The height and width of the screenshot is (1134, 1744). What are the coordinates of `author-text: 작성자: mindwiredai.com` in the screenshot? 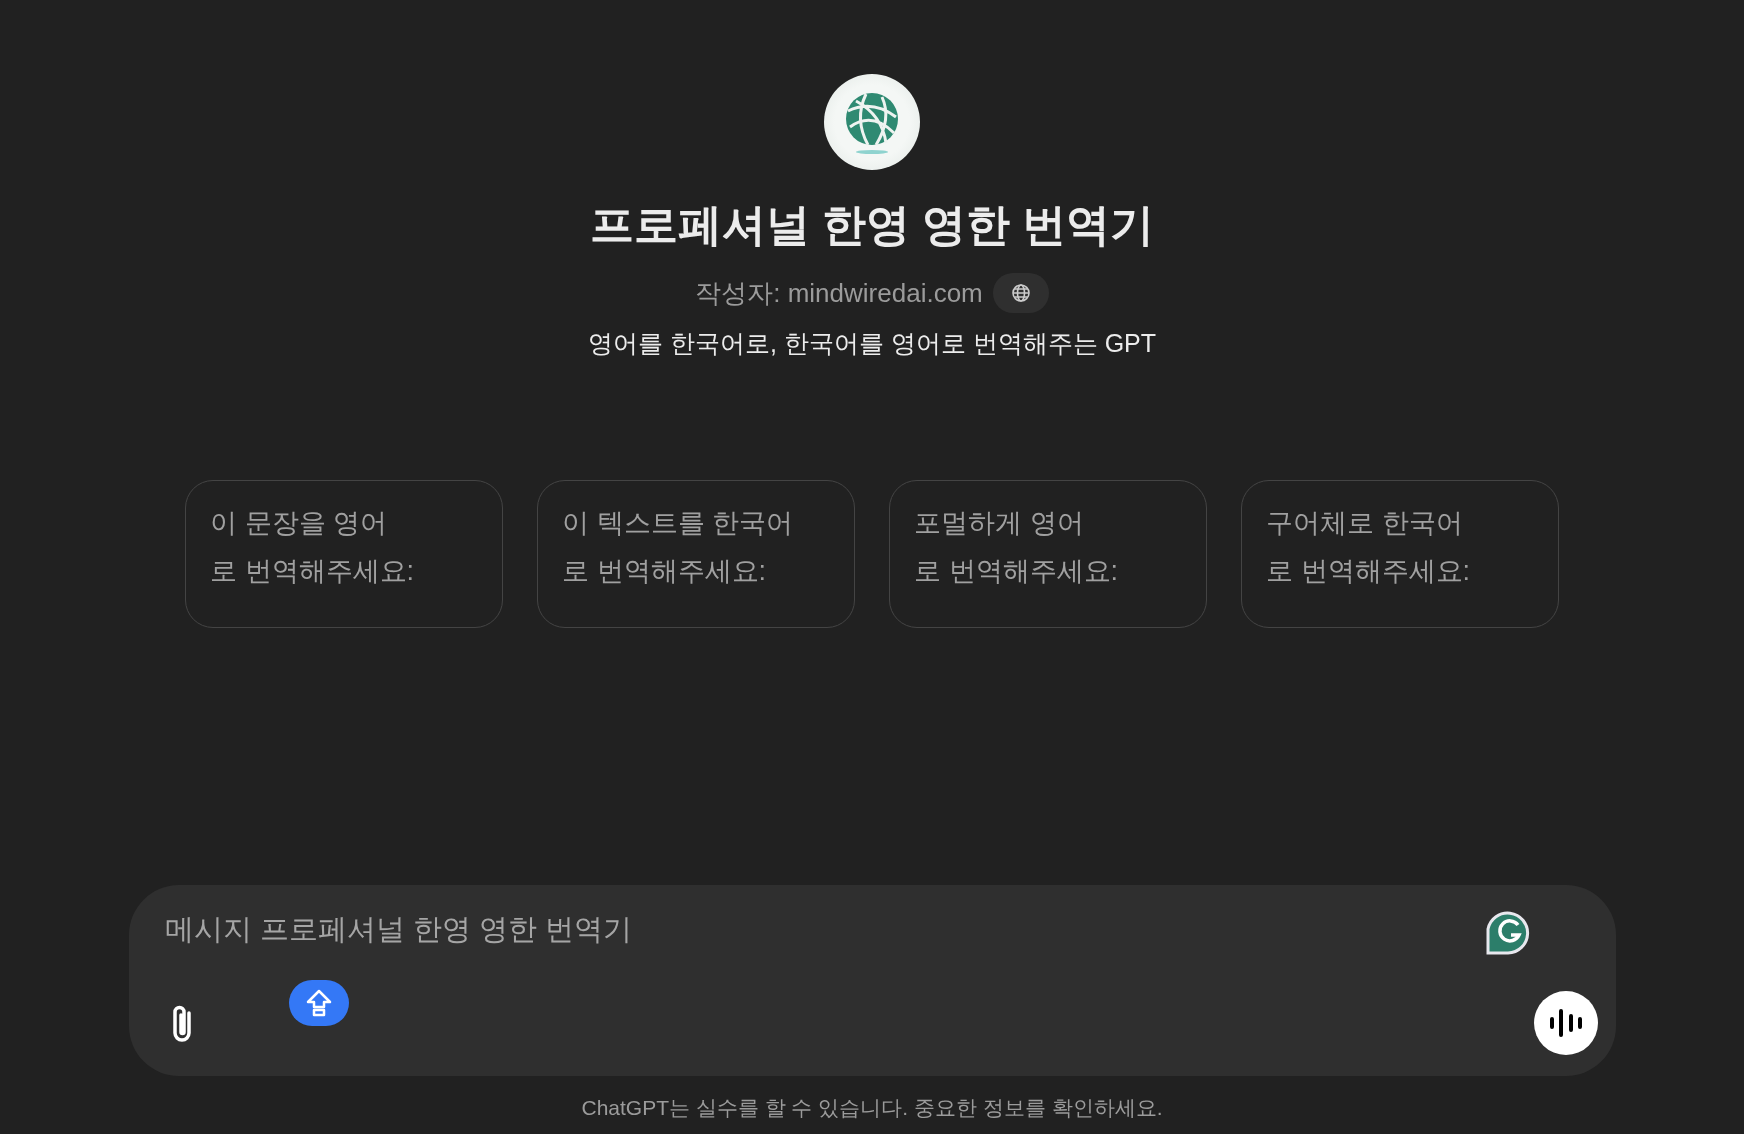 It's located at (839, 293).